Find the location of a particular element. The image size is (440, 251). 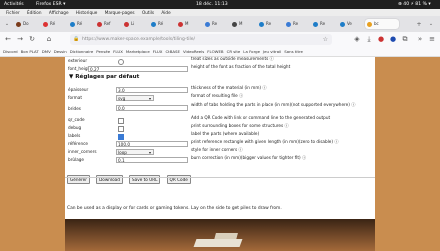

browser-tab: bc is located at coordinates (382, 24).